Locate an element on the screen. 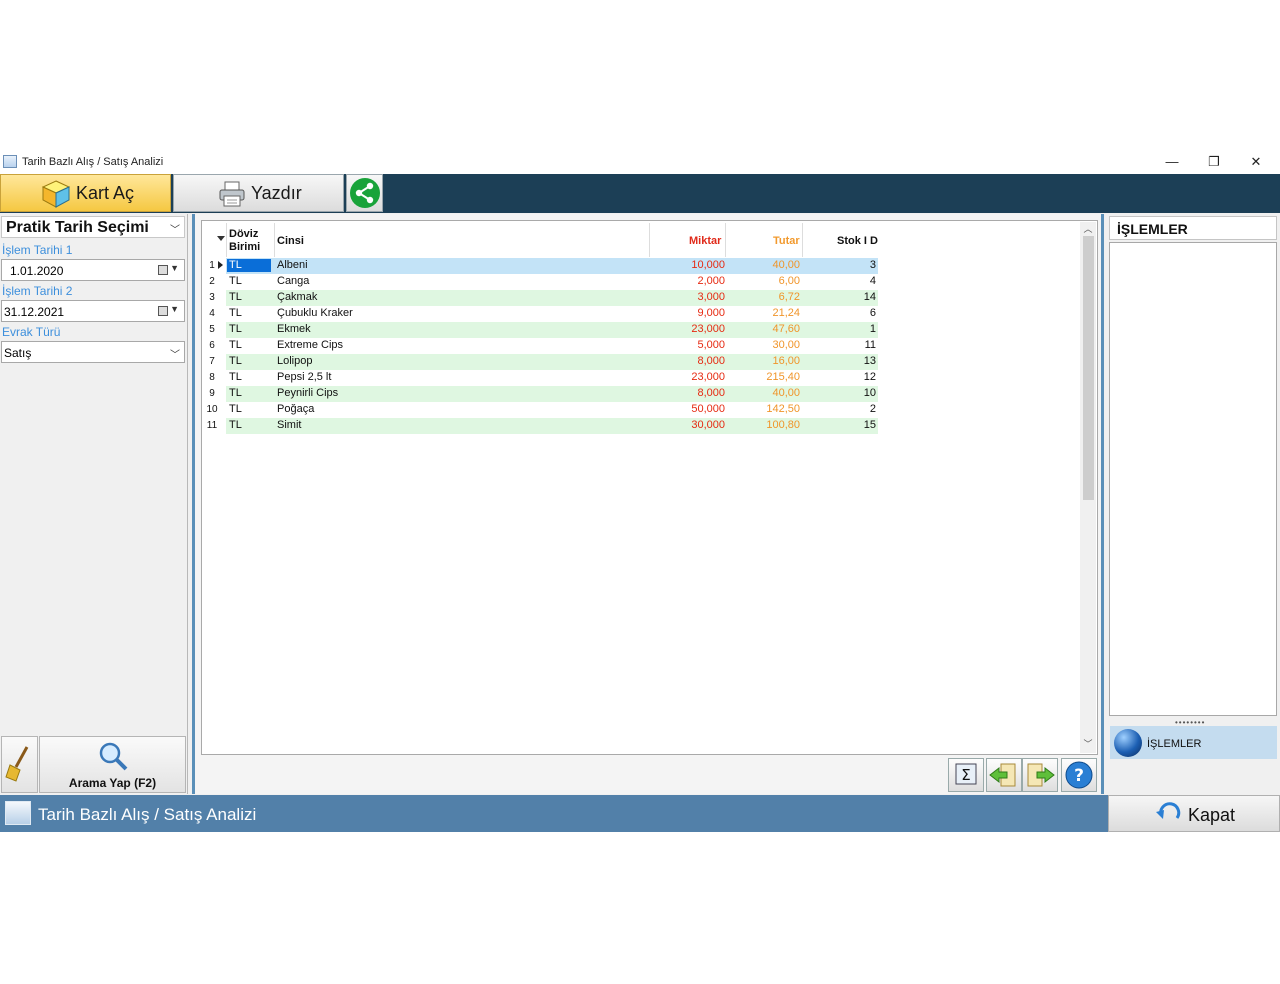 This screenshot has height=984, width=1280. printer-icon is located at coordinates (232, 194).